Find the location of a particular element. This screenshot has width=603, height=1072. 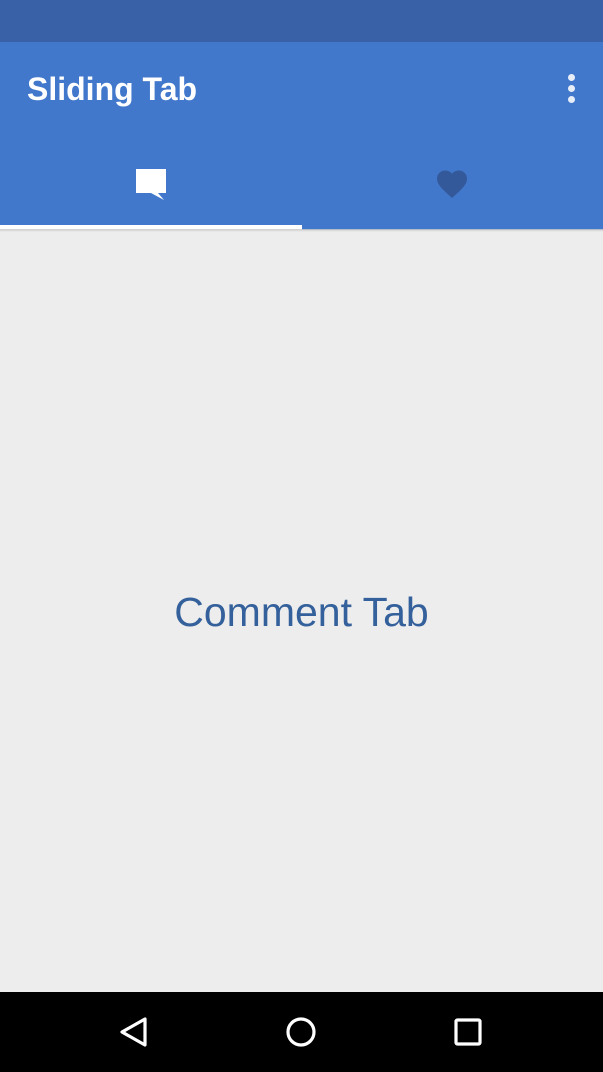

back-triangle-icon is located at coordinates (133, 1032).